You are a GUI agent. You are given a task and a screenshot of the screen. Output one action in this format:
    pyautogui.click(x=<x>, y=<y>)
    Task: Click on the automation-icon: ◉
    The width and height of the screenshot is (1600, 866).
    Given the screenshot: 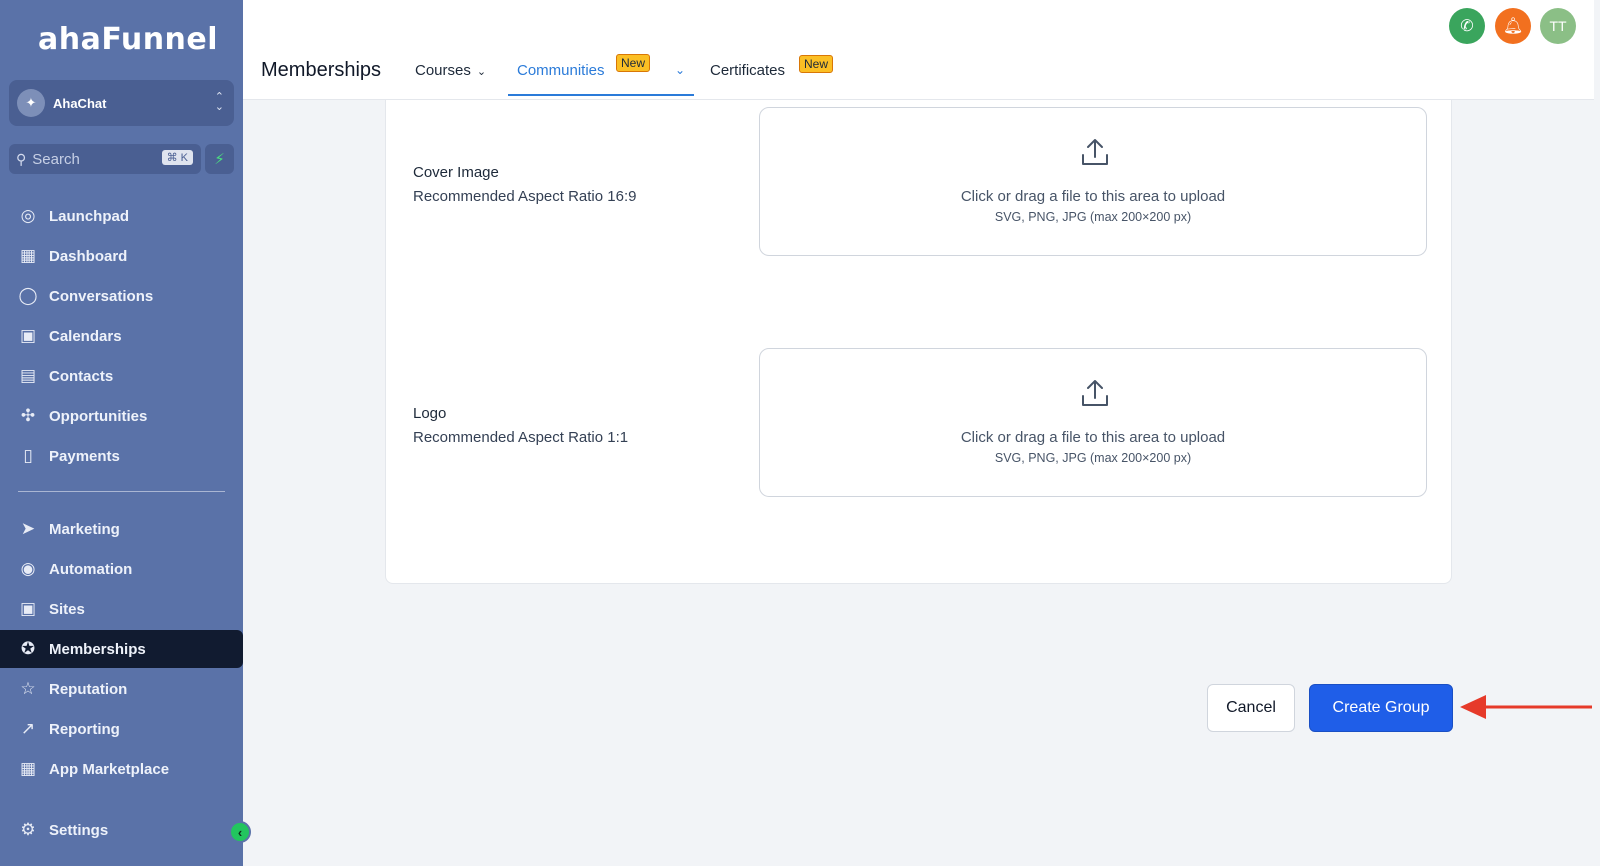 What is the action you would take?
    pyautogui.click(x=28, y=568)
    